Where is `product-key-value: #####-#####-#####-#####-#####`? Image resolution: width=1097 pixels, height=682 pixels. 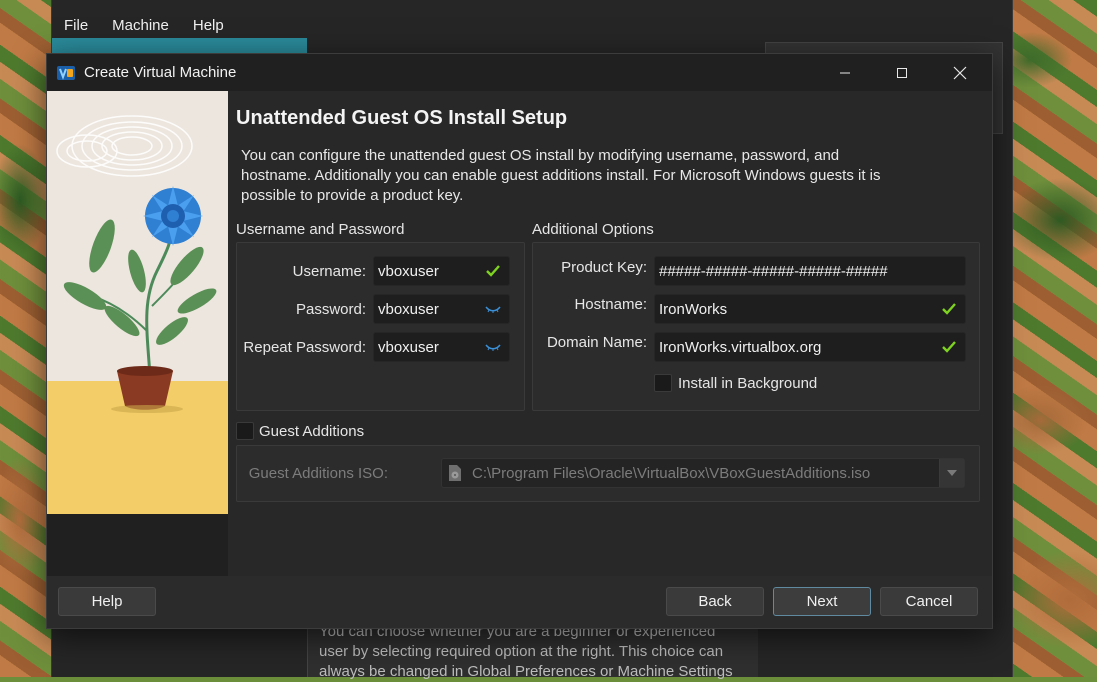 product-key-value: #####-#####-#####-#####-##### is located at coordinates (773, 271).